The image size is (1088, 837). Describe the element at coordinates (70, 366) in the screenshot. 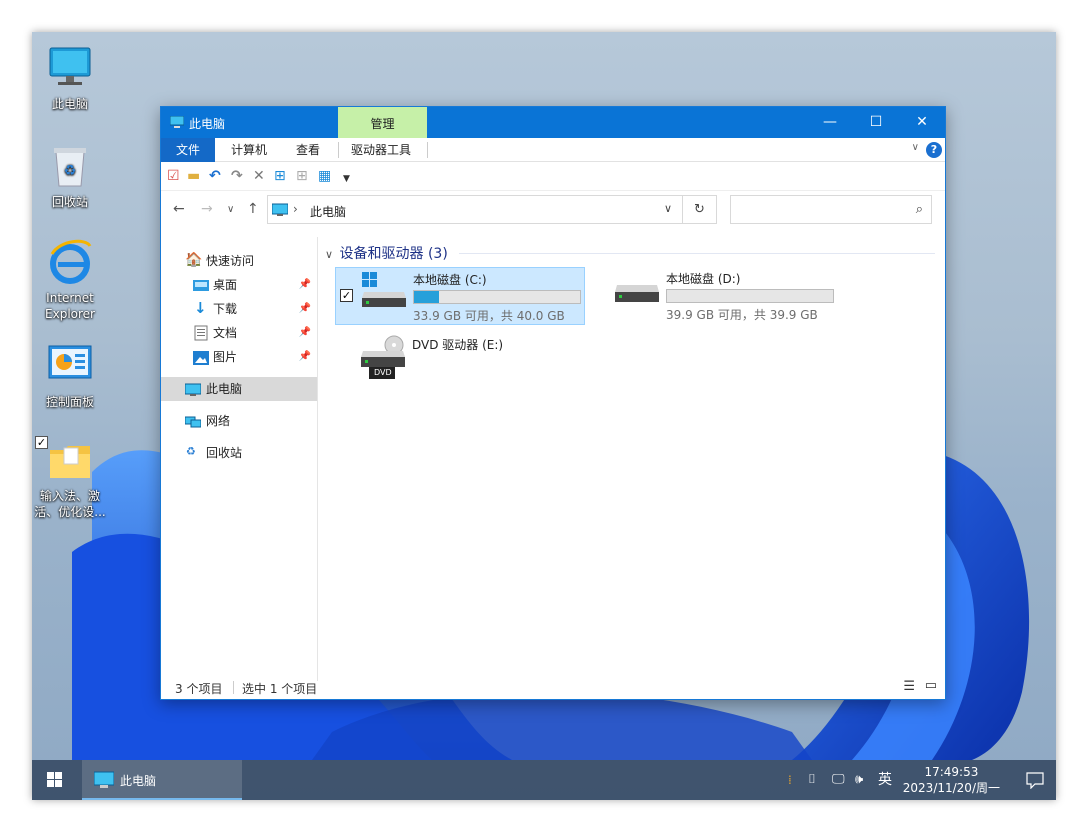

I see `control-panel-icon` at that location.